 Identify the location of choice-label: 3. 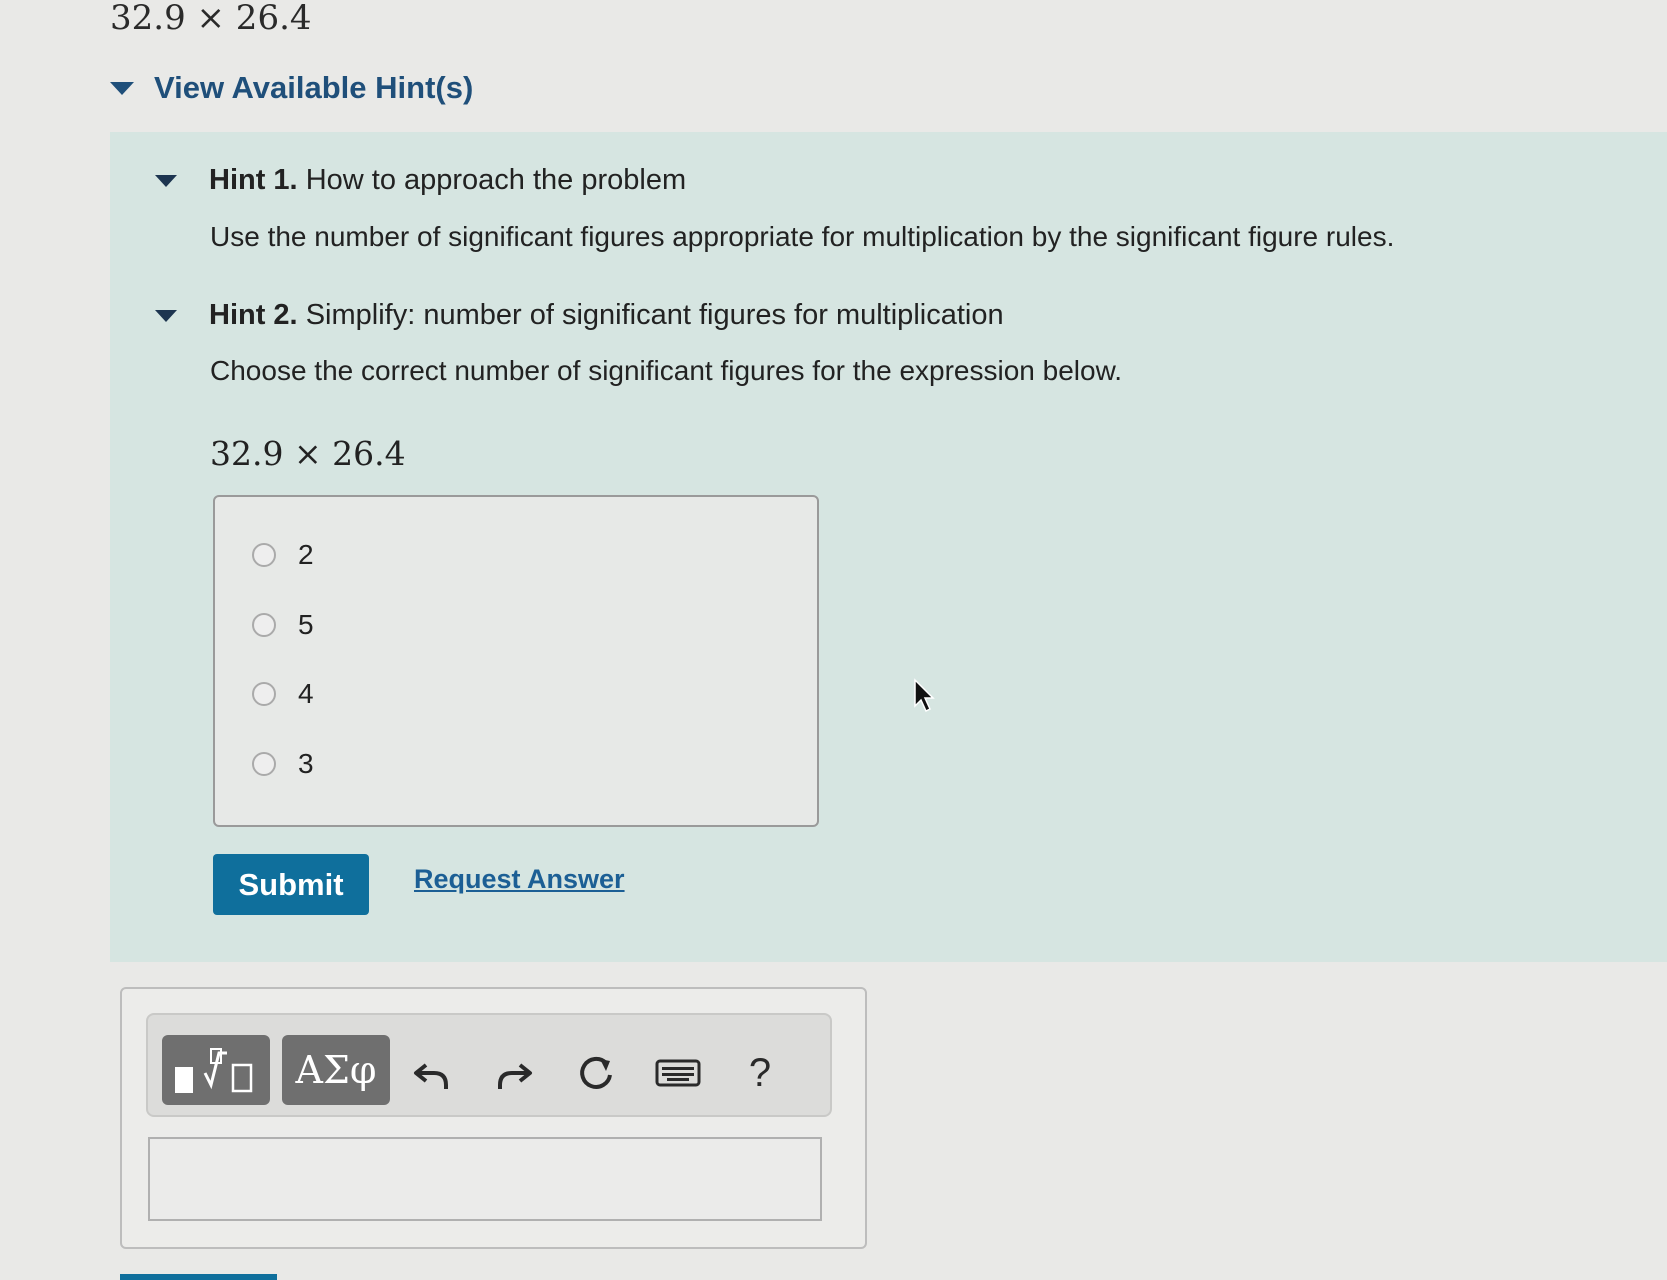
(306, 763).